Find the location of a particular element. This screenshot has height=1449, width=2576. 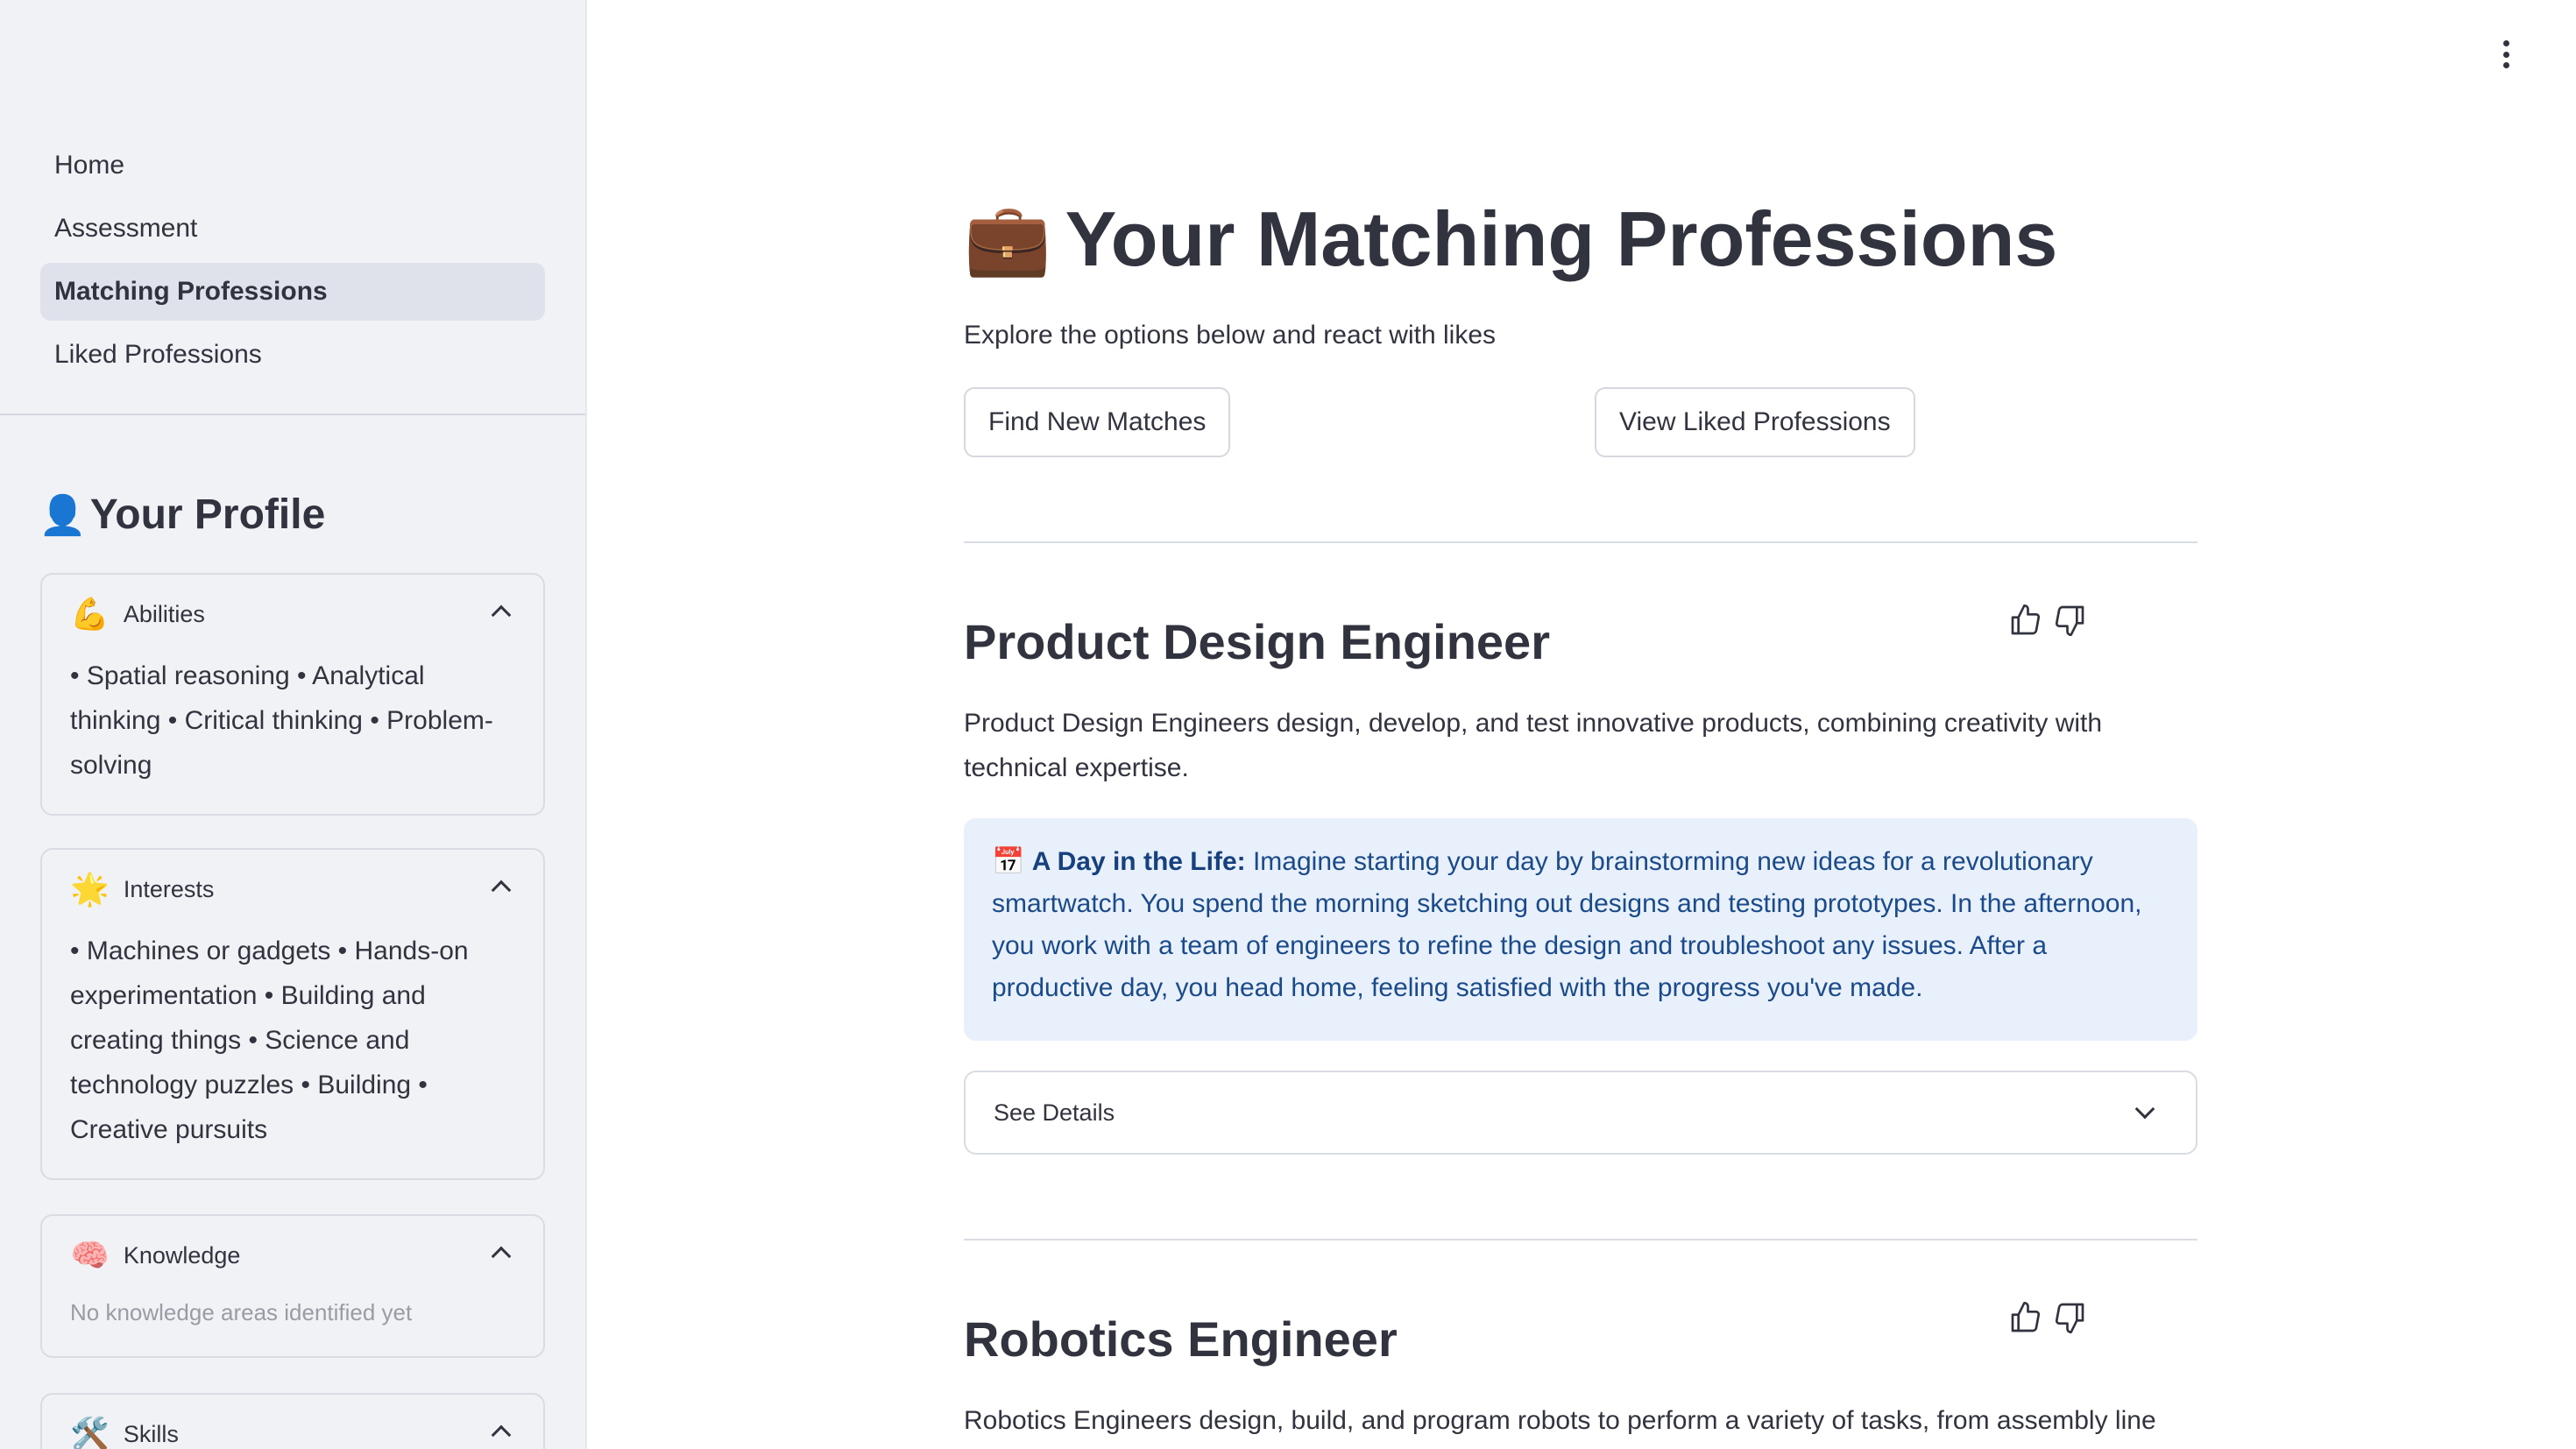

chevron-down-icon is located at coordinates (2144, 1109).